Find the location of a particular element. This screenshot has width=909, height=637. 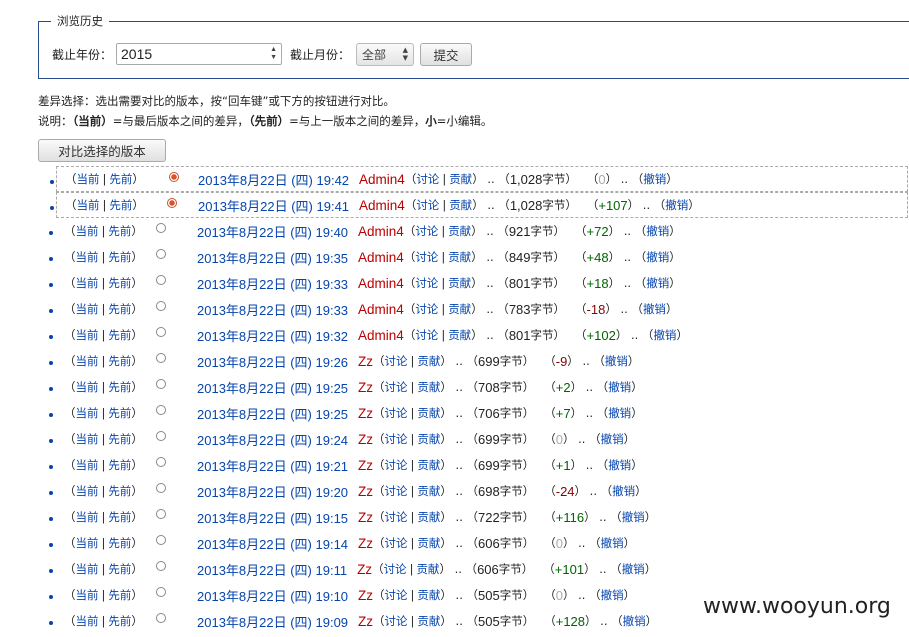

revision-date-link: 2013年8月22日 (四) 19:15 is located at coordinates (272, 517).